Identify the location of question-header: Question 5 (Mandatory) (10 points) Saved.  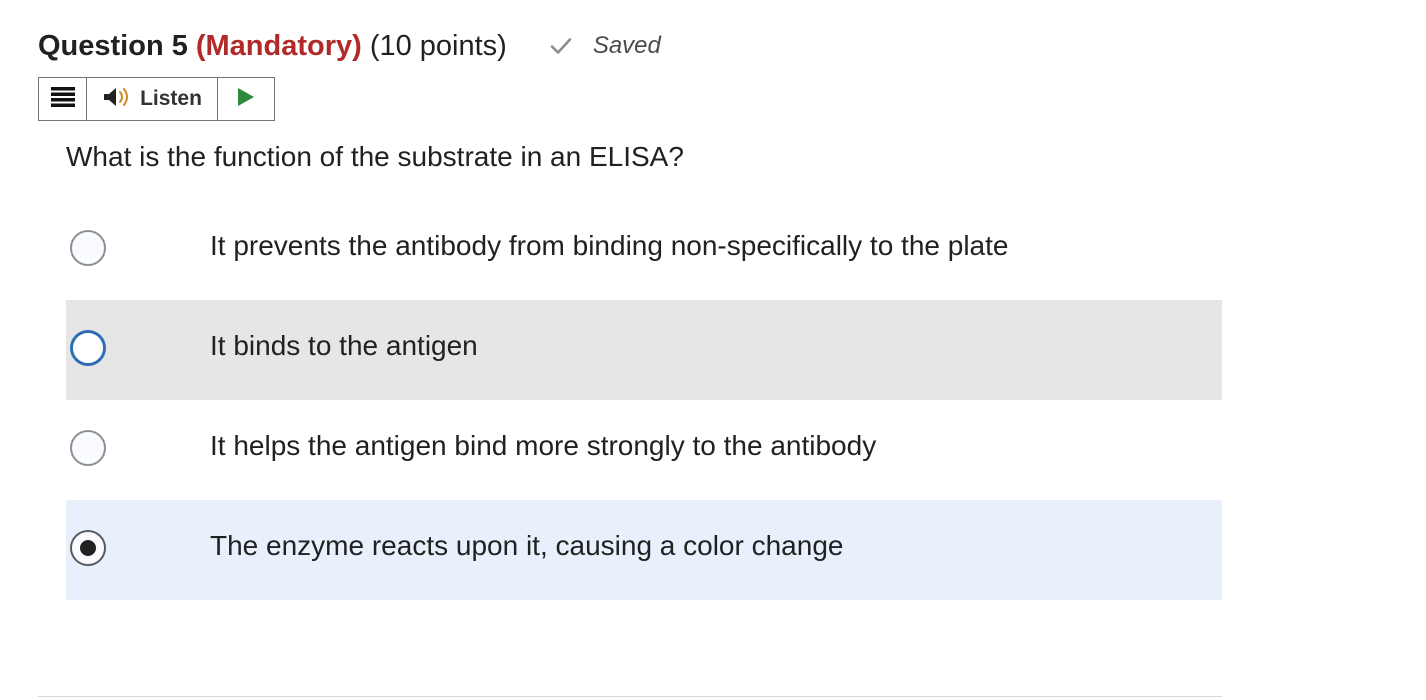
(349, 46).